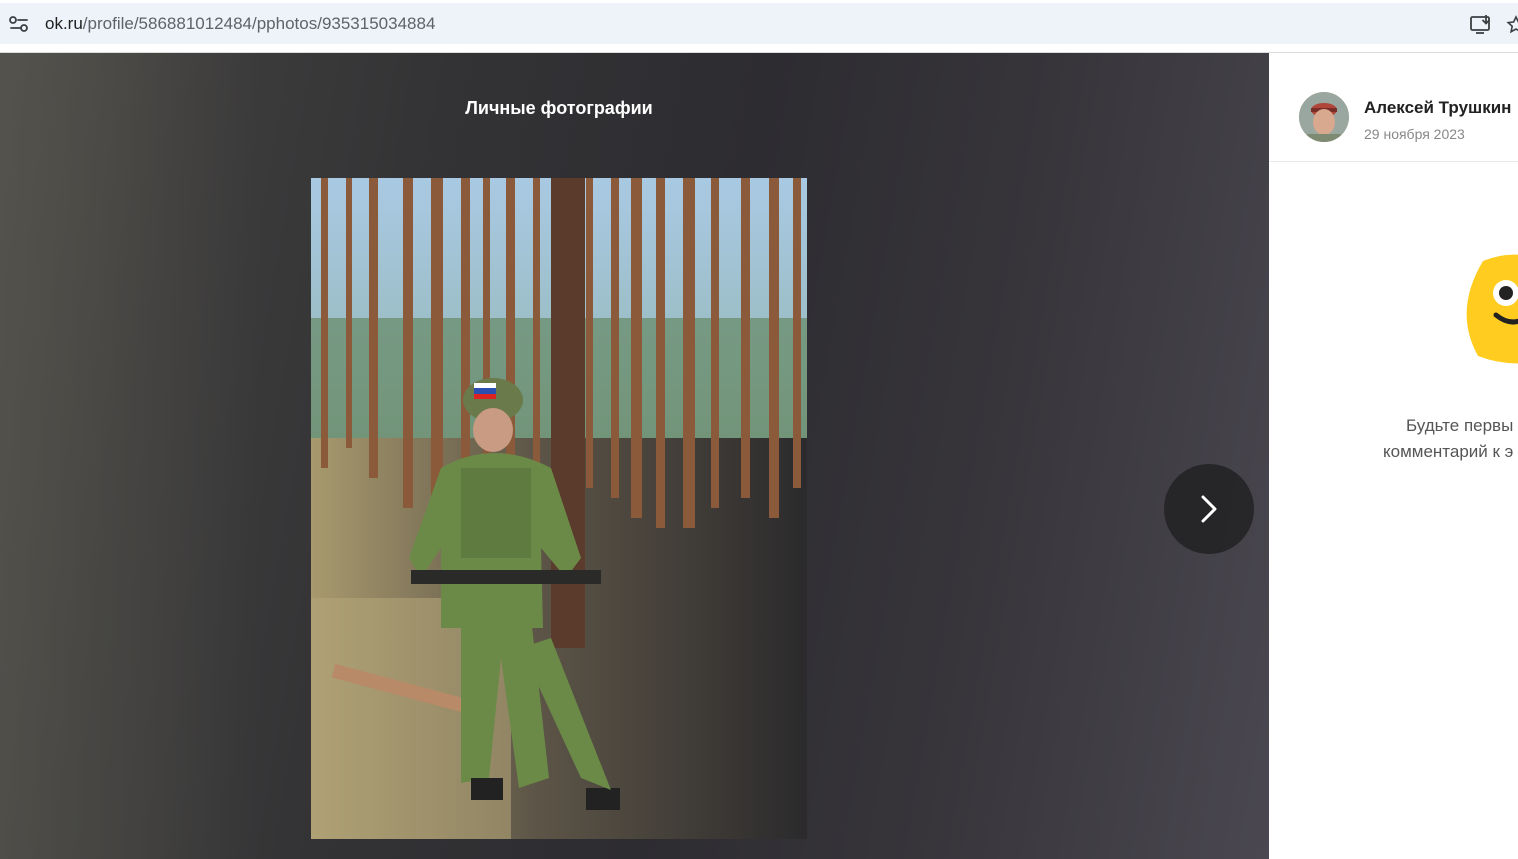 The height and width of the screenshot is (859, 1518). I want to click on avatar-image, so click(1324, 117).